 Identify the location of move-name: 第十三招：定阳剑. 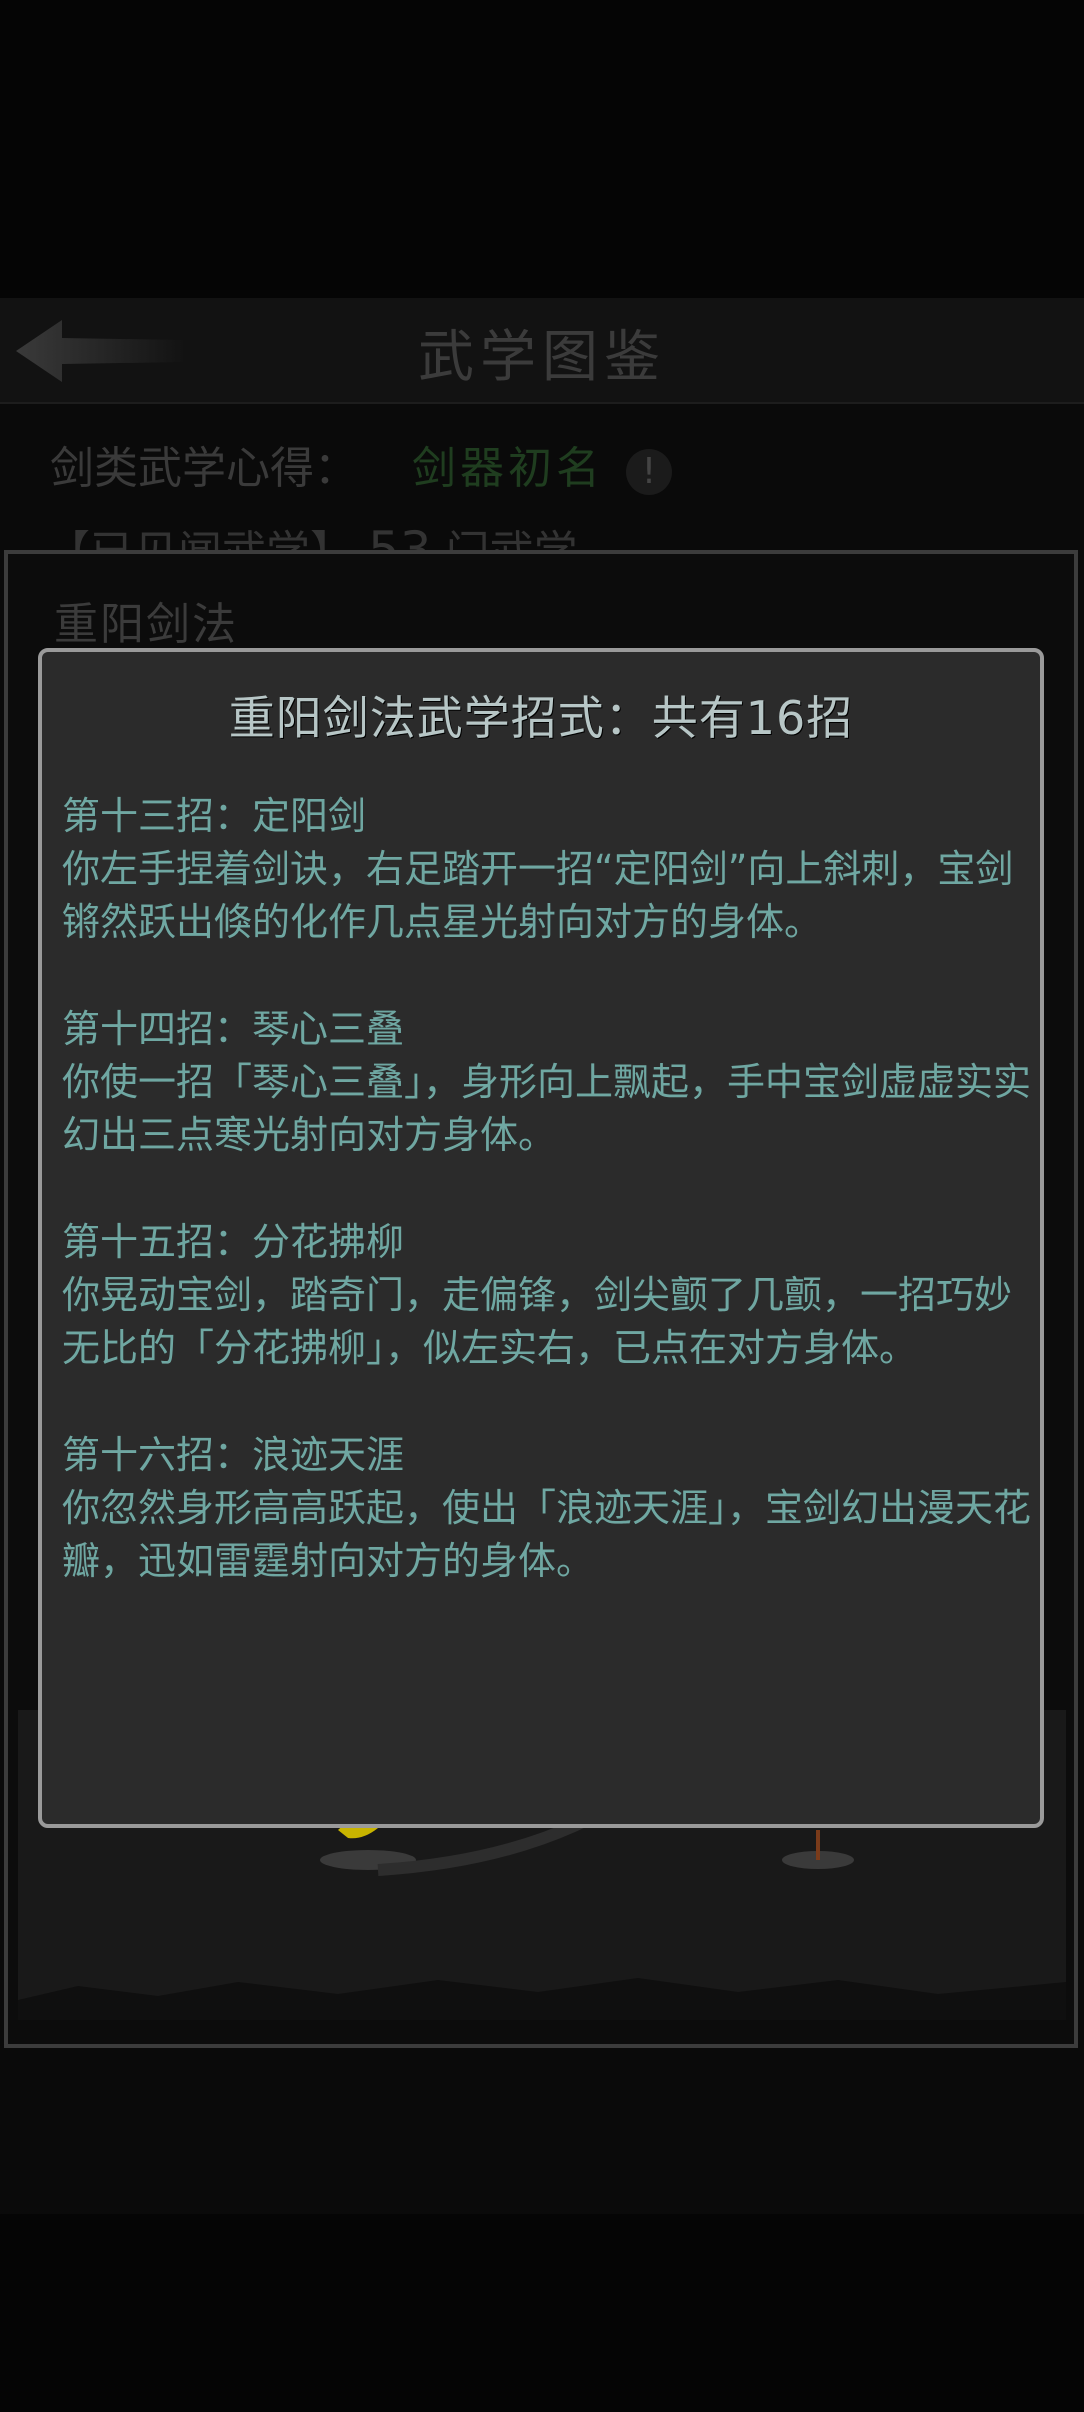
(214, 816).